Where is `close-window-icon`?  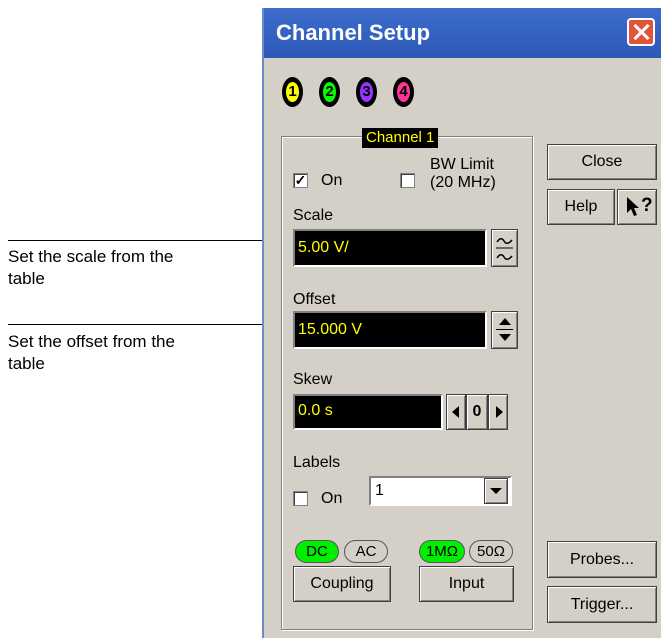
close-window-icon is located at coordinates (641, 32).